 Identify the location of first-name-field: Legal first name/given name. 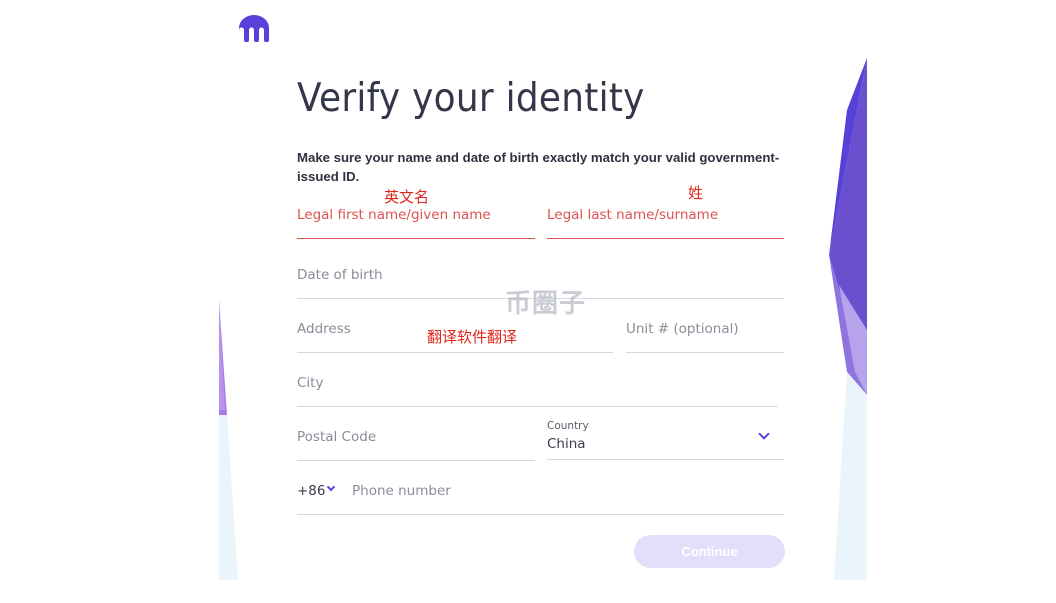
(416, 223).